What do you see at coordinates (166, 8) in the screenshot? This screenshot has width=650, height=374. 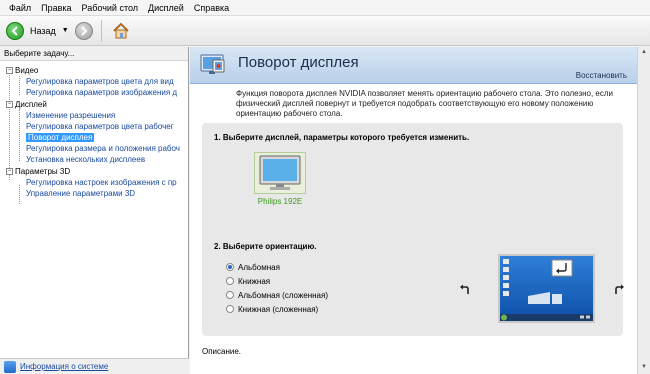 I see `menu-display: Дисплей` at bounding box center [166, 8].